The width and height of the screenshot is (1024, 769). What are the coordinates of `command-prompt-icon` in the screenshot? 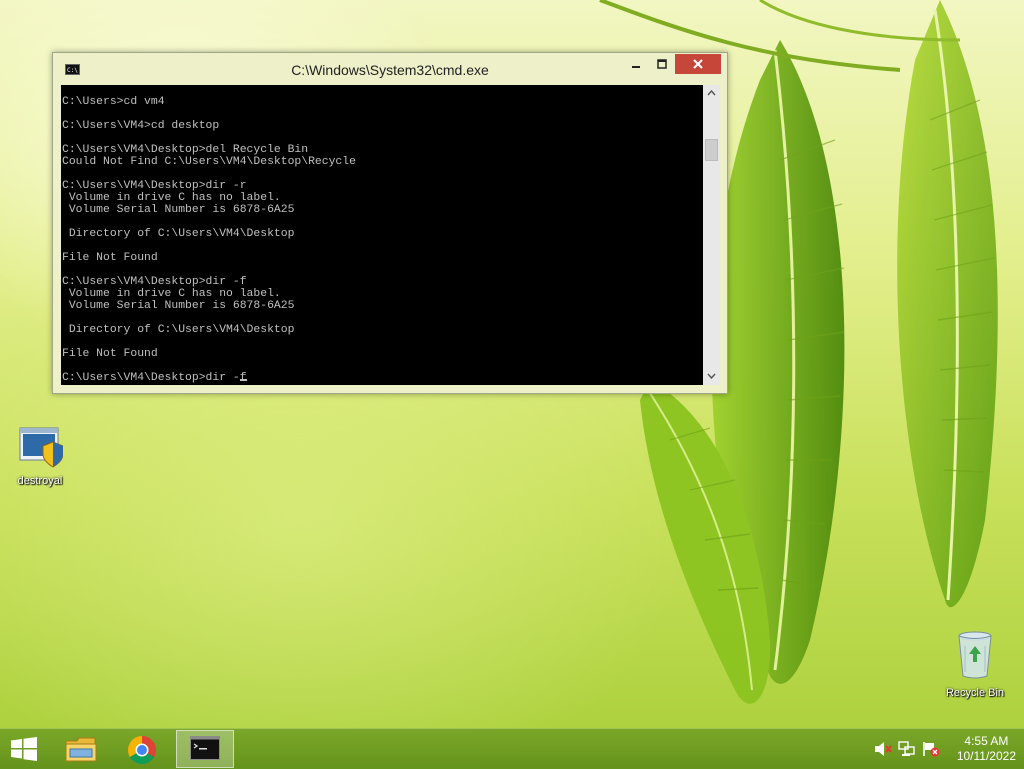 It's located at (205, 748).